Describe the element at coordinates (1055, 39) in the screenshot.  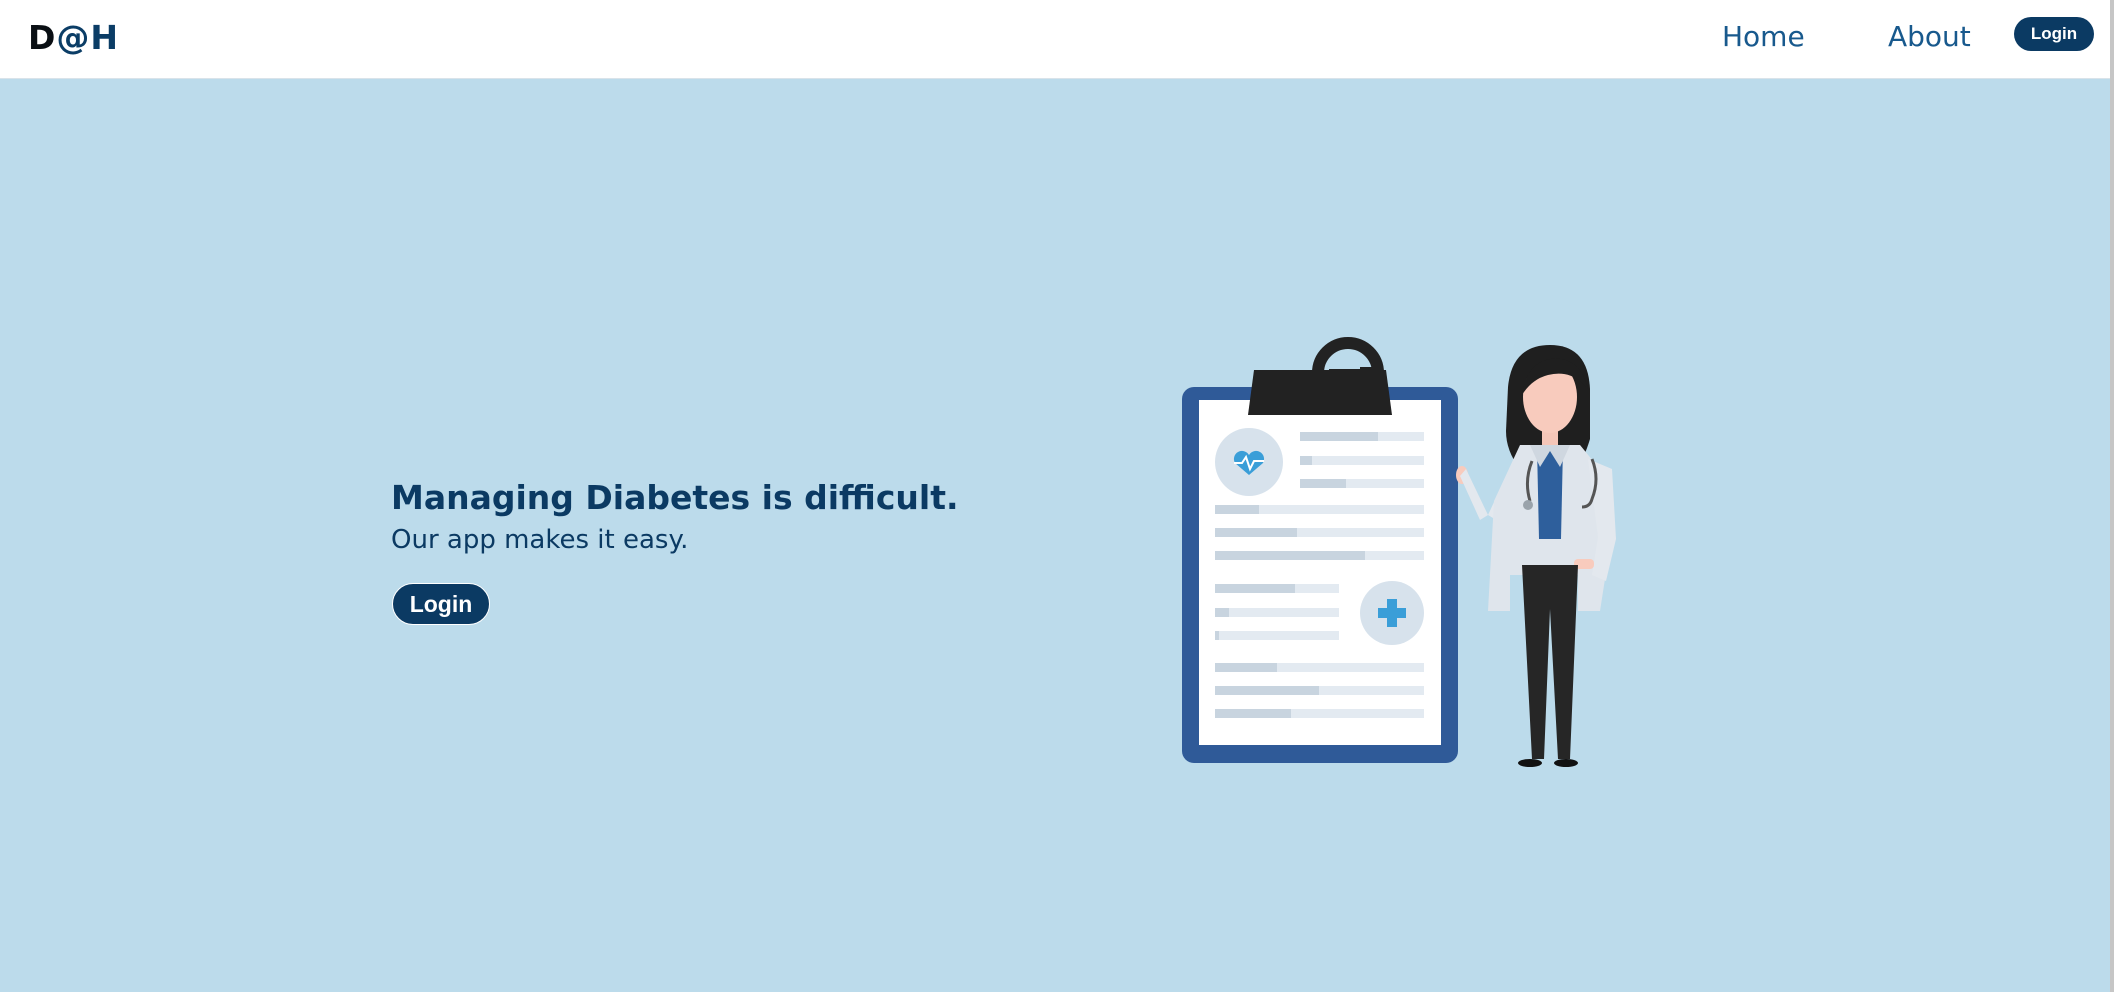
I see `top-navbar: D@H Home About Login` at that location.